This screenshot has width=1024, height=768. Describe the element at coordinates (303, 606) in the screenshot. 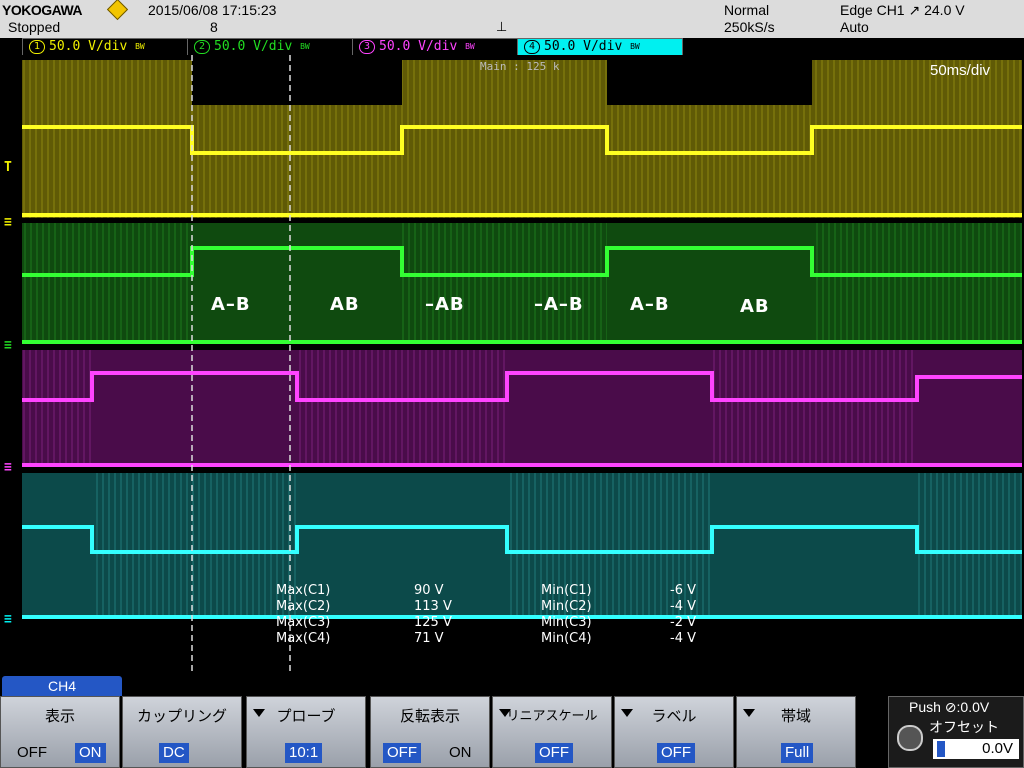

I see `meas-label: Max(C2)` at that location.